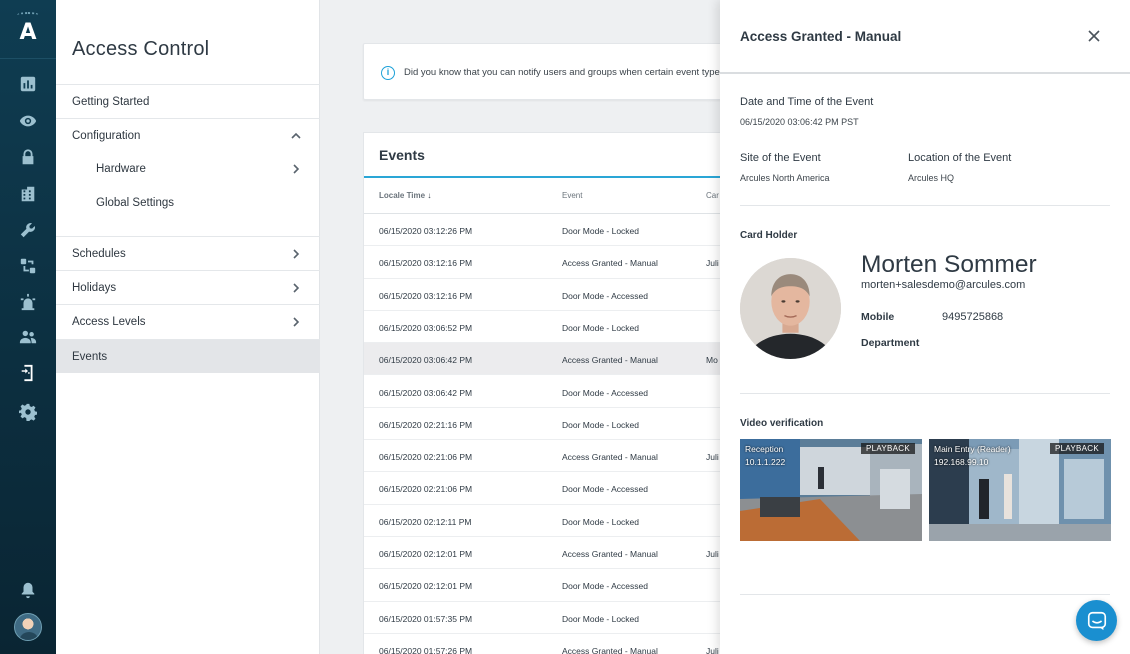  I want to click on nav-item-label: Events, so click(90, 356).